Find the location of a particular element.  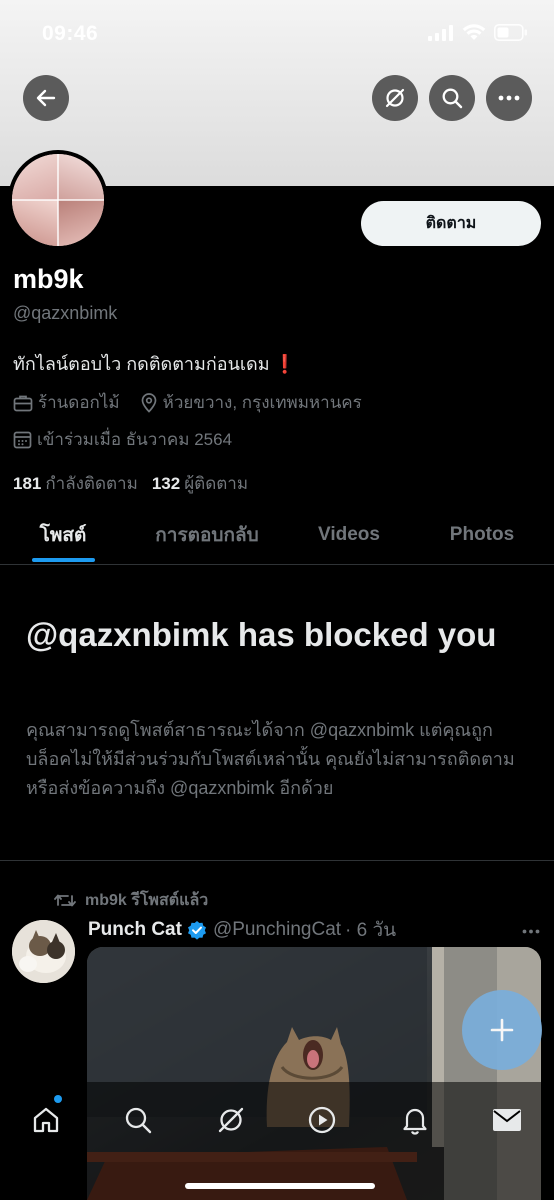

location-pin-icon is located at coordinates (148, 402).